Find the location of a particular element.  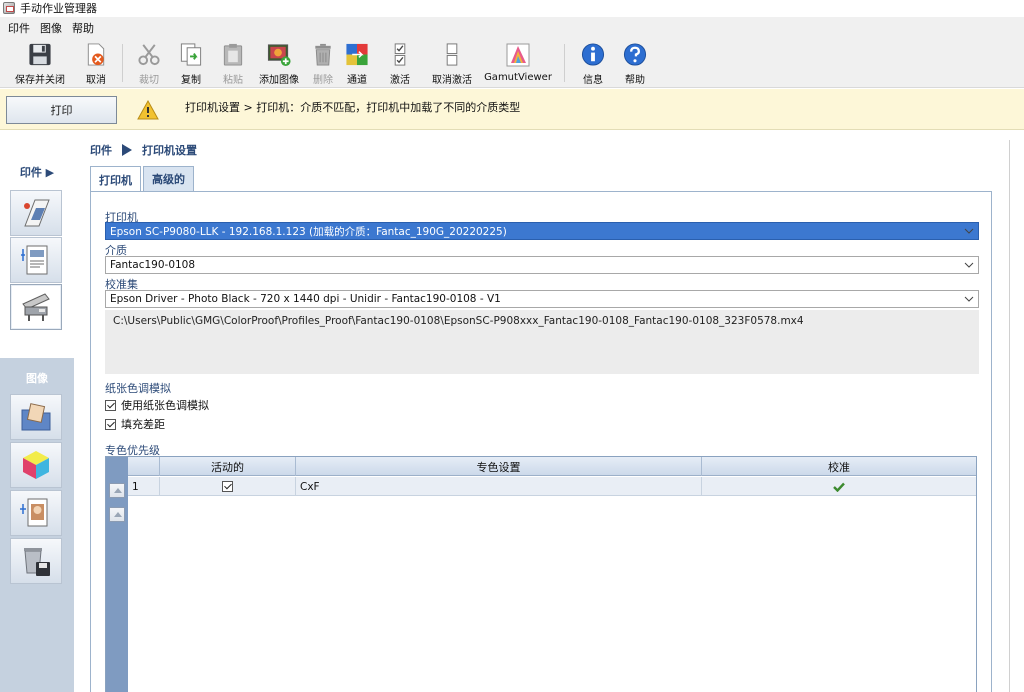

breadcrumb-root: 印件 is located at coordinates (101, 150).